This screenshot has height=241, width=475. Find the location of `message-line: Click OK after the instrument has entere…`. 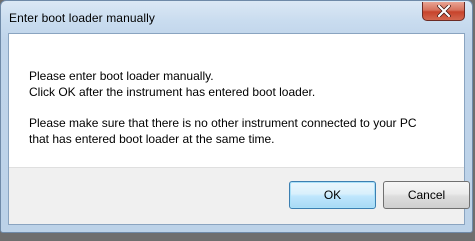

message-line: Click OK after the instrument has entere… is located at coordinates (172, 92).